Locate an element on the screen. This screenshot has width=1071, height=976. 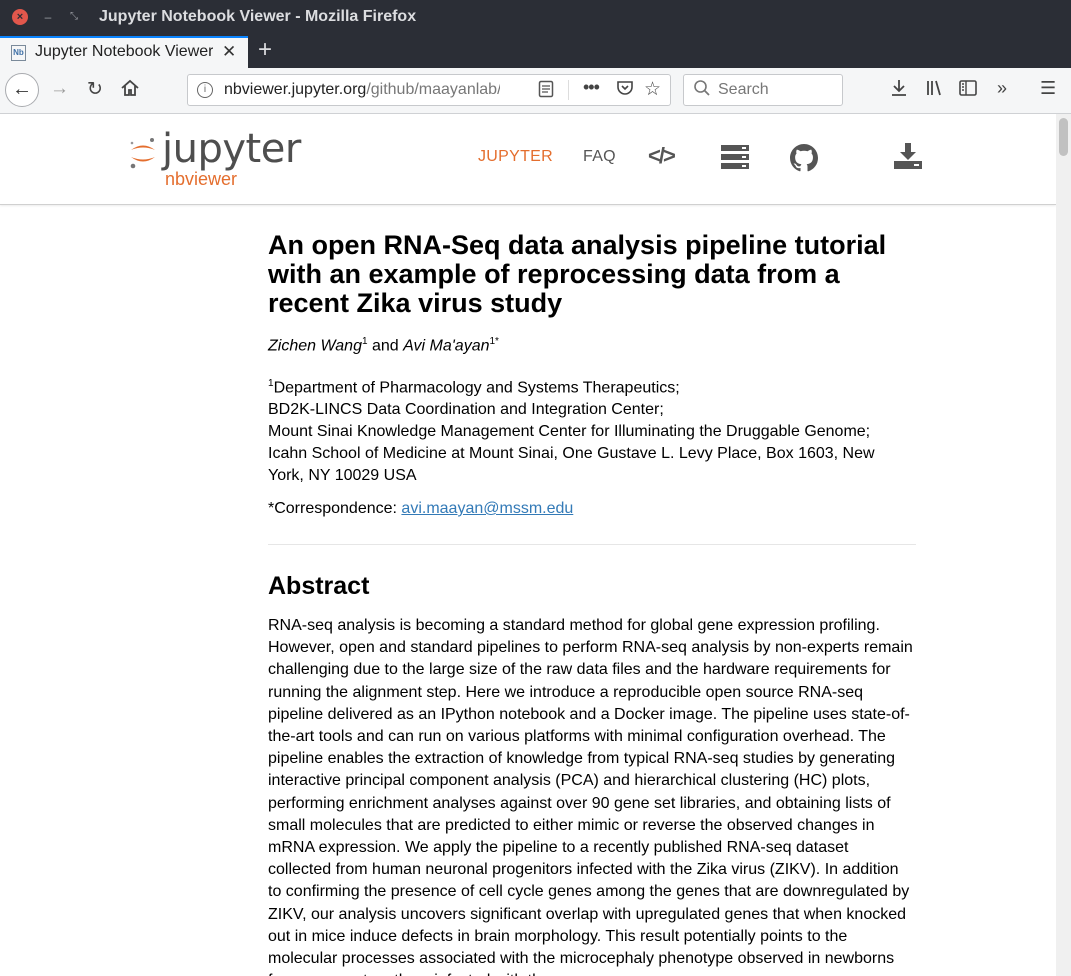
reader-view-icon is located at coordinates (546, 91).